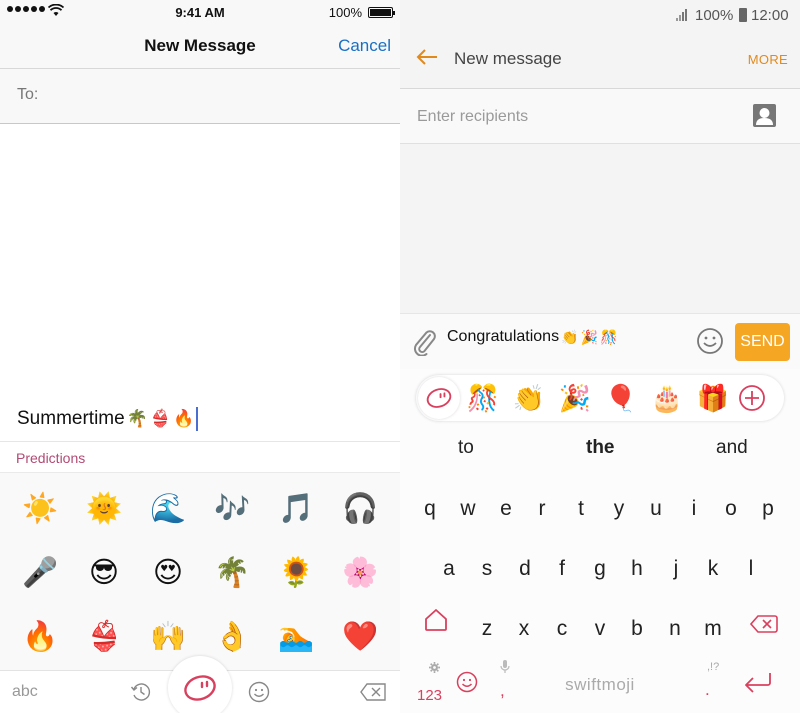 The image size is (800, 713). I want to click on emoji-key: ☀️, so click(40, 509).